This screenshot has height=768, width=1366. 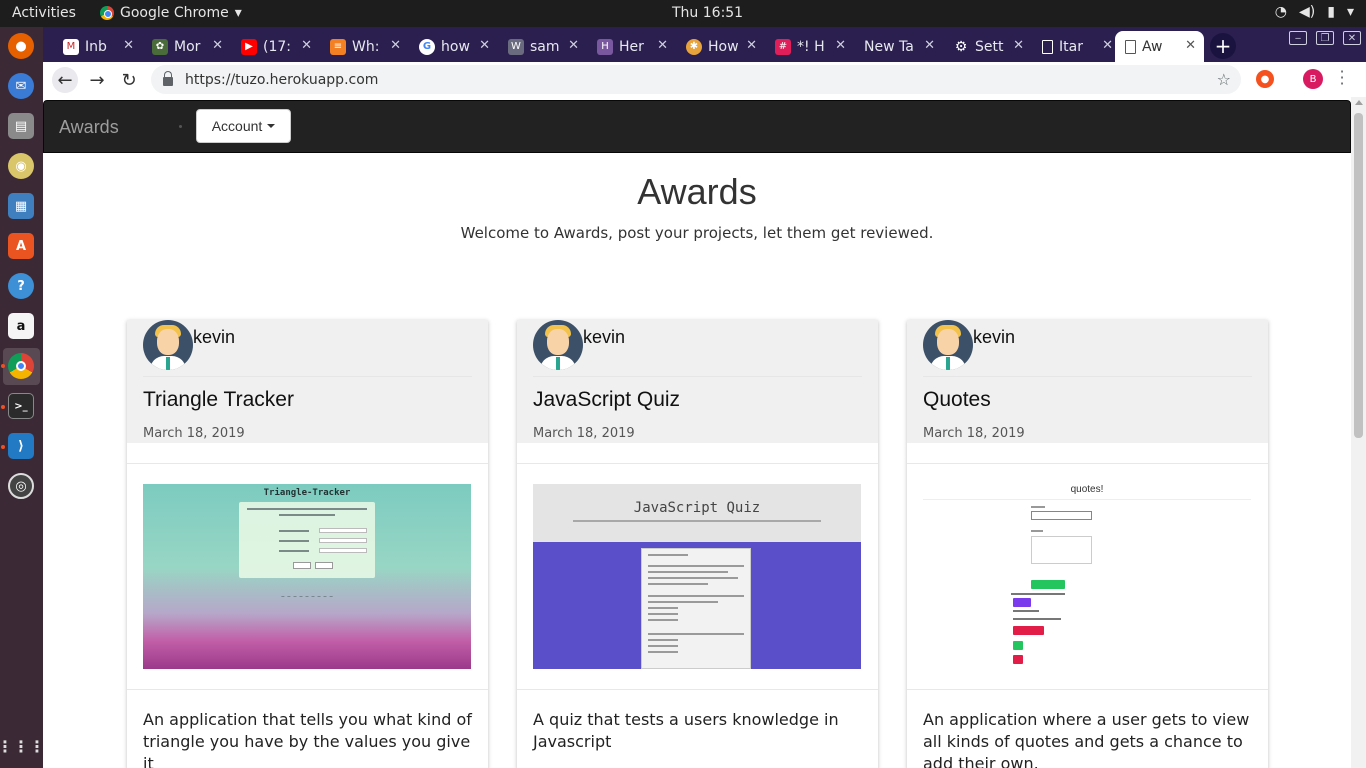 What do you see at coordinates (307, 576) in the screenshot?
I see `project-screenshot: Triangle-Tracker — — — — — — — — —` at bounding box center [307, 576].